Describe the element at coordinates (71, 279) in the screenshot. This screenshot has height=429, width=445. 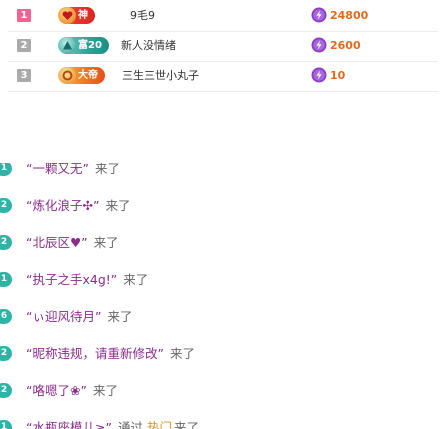
I see `user-nickname: “执子之手x4g!”` at that location.